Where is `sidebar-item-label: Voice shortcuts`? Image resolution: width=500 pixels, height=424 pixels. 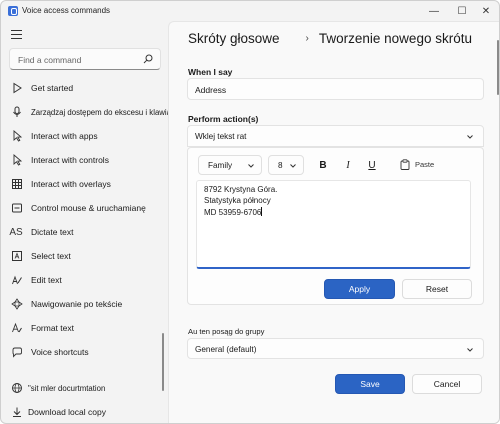
sidebar-item-label: Voice shortcuts is located at coordinates (60, 352).